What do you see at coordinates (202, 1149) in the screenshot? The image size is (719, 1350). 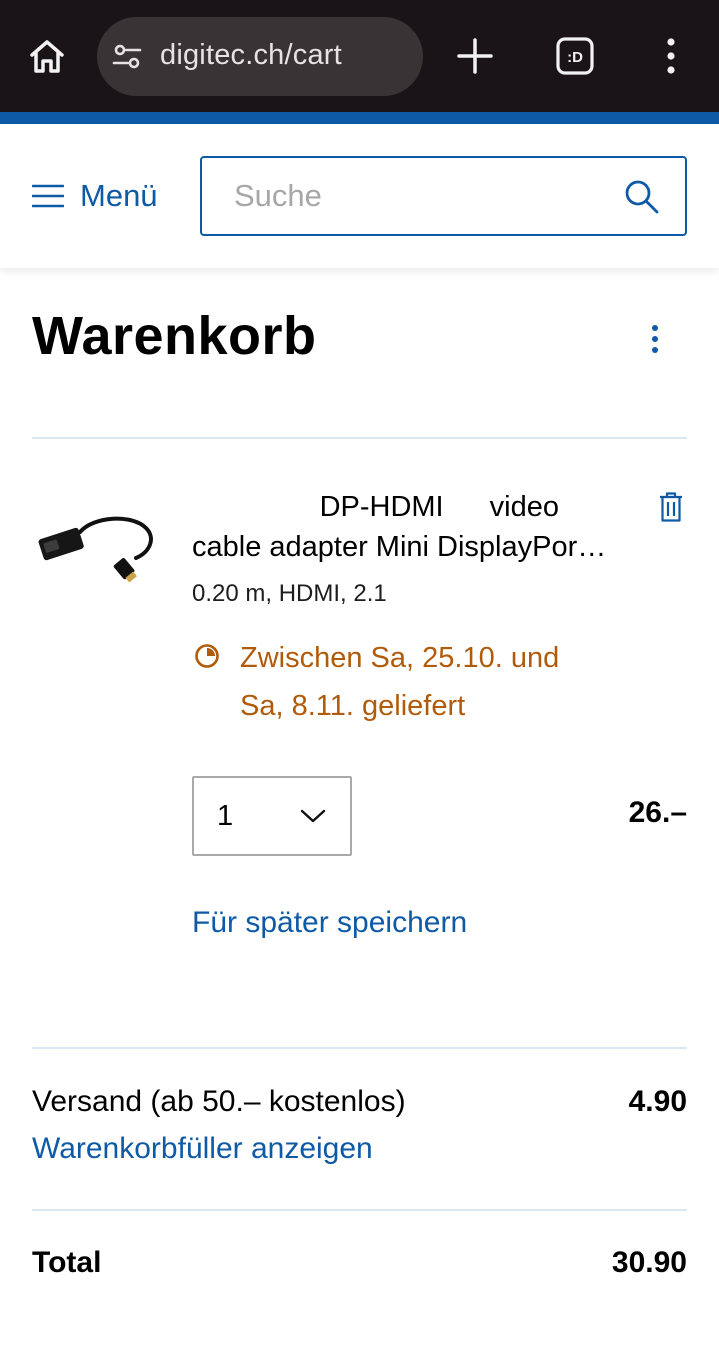 I see `cart-filler-link: Warenkorbfüller anzeigen` at bounding box center [202, 1149].